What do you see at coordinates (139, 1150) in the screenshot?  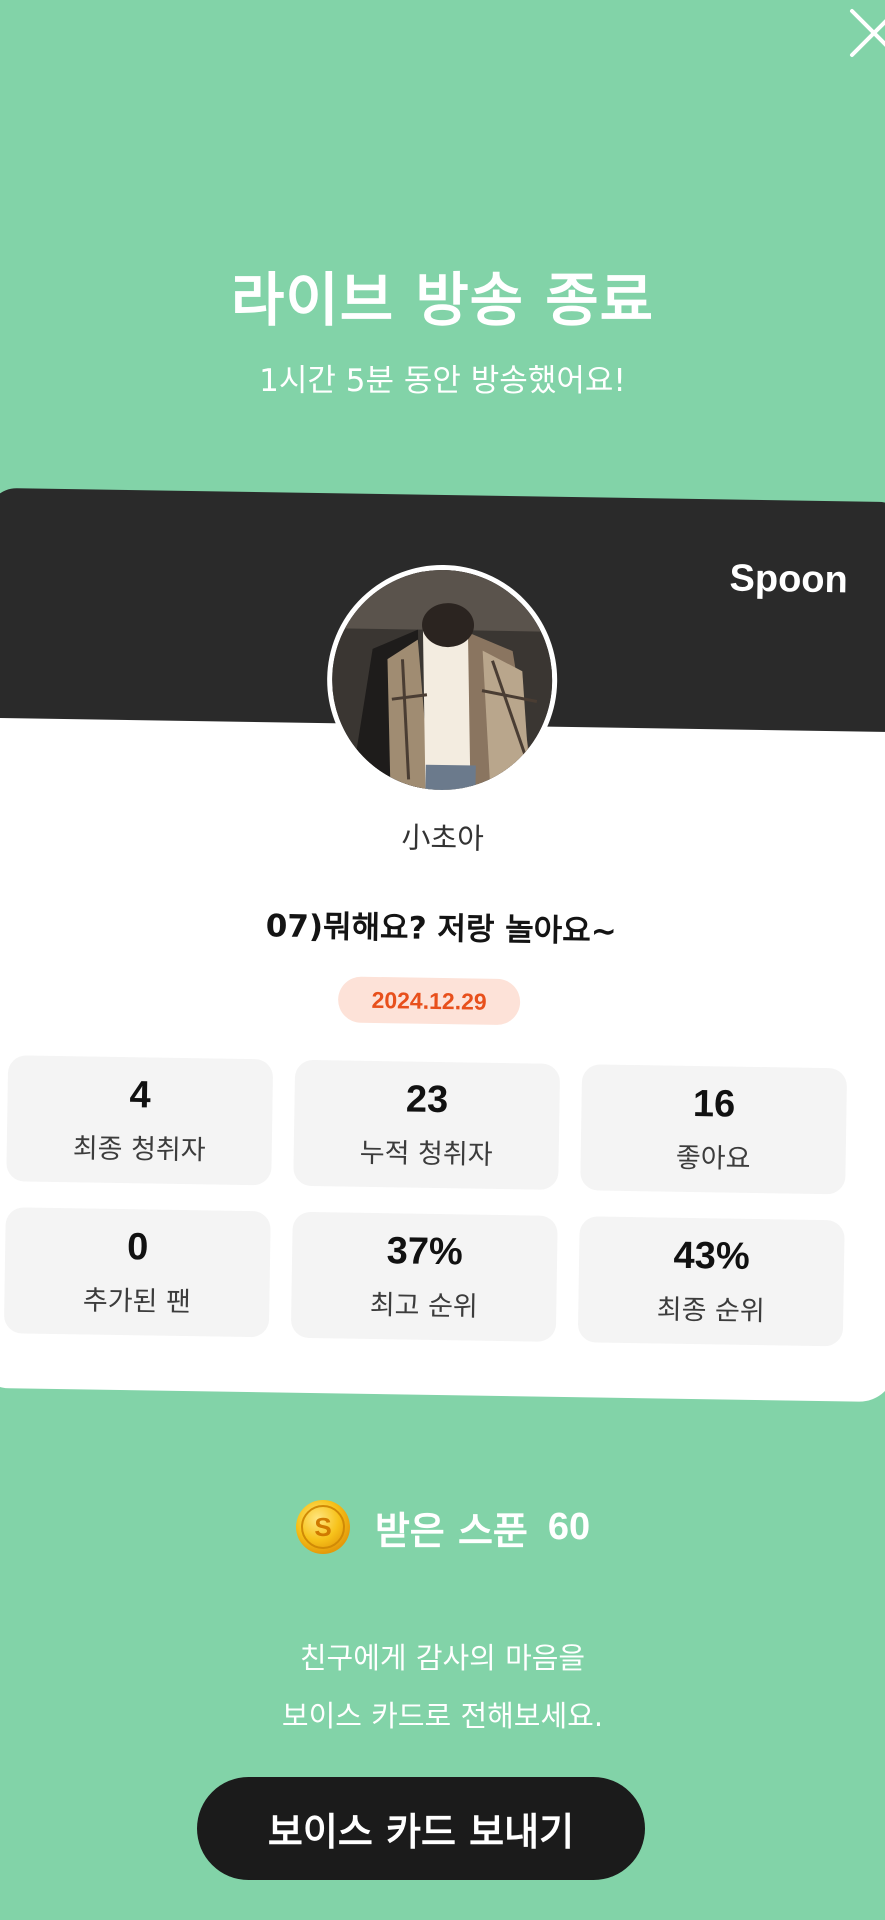 I see `stat-label: 최종 청취자` at bounding box center [139, 1150].